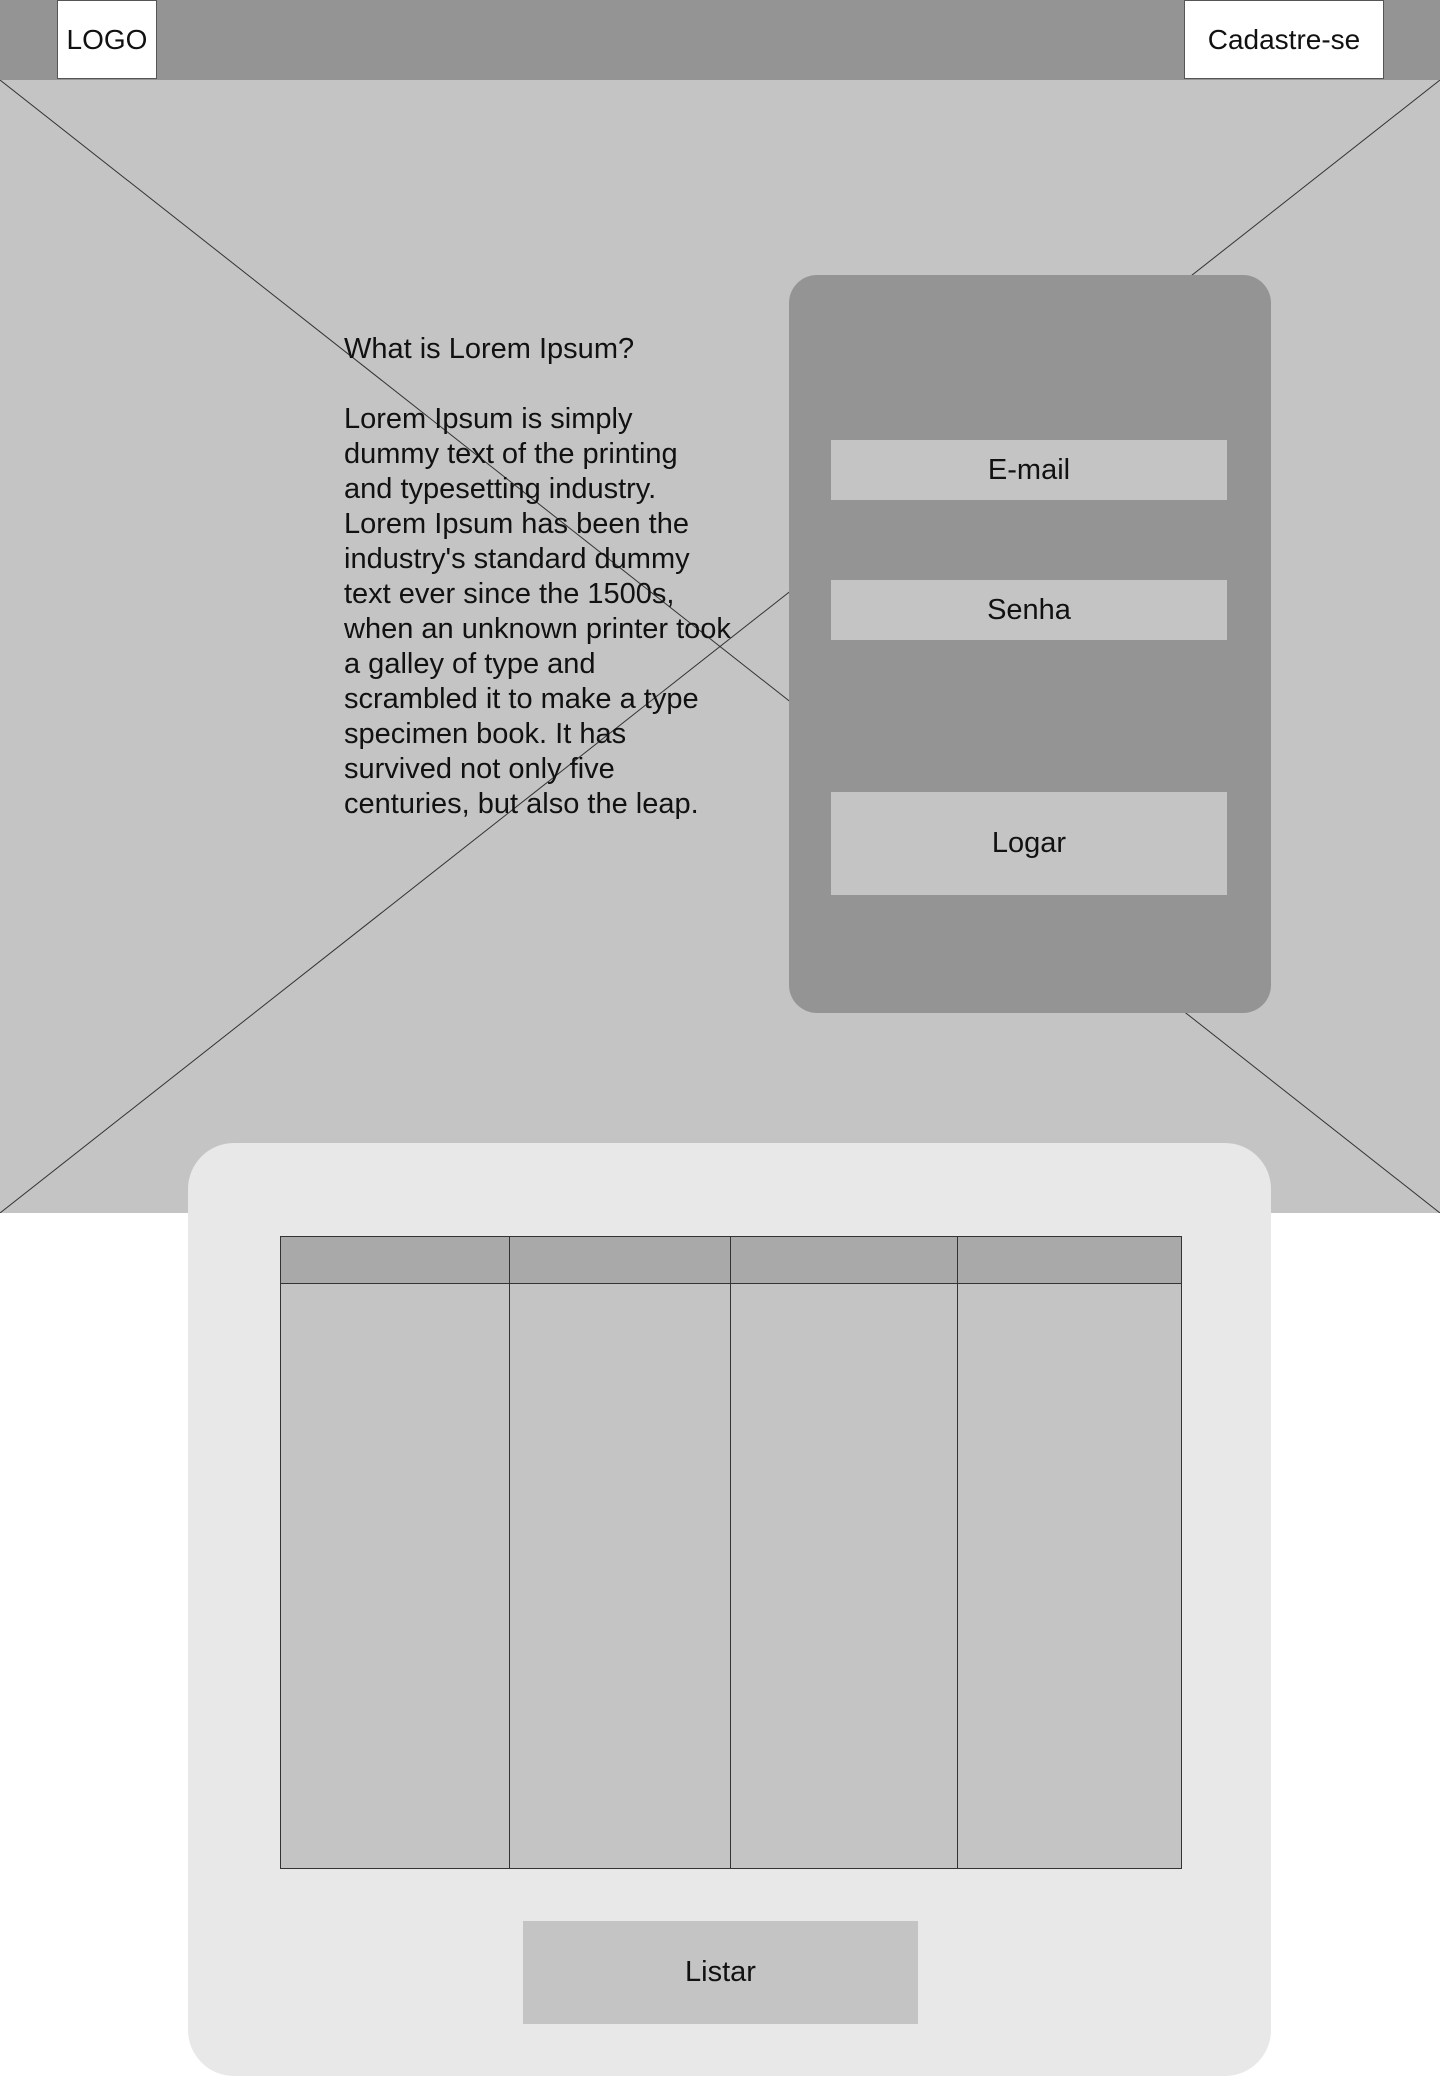 The image size is (1440, 2076). Describe the element at coordinates (1030, 644) in the screenshot. I see `login-card: E-mail Senha Logar` at that location.